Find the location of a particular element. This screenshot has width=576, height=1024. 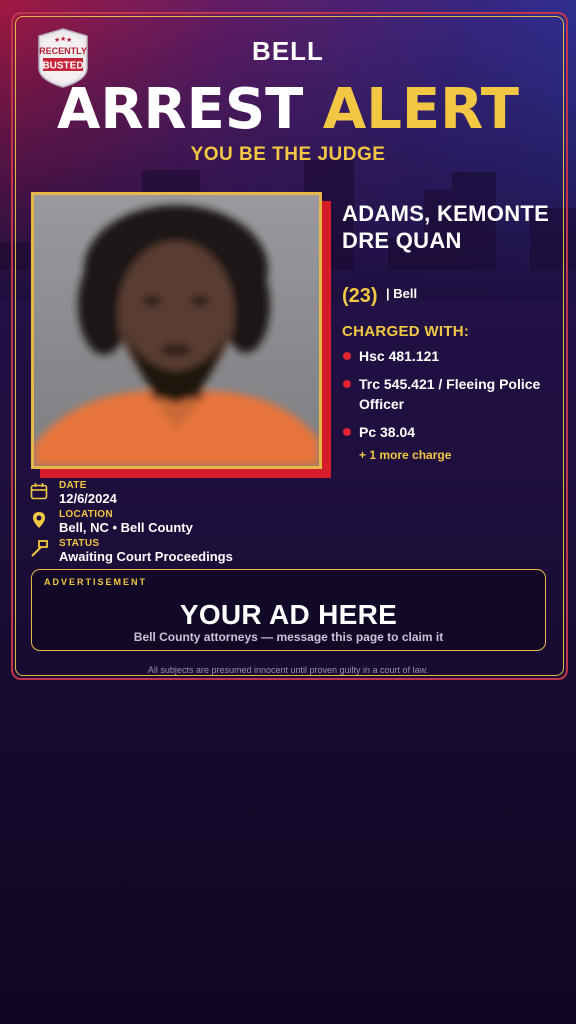

date-value: 12/6/2024 is located at coordinates (88, 498).